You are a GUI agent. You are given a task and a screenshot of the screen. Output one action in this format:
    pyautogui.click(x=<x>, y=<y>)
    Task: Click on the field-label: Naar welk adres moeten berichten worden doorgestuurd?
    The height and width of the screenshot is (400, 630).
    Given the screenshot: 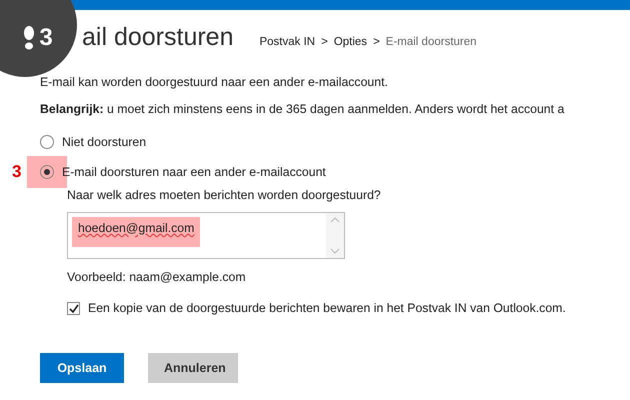 What is the action you would take?
    pyautogui.click(x=224, y=195)
    